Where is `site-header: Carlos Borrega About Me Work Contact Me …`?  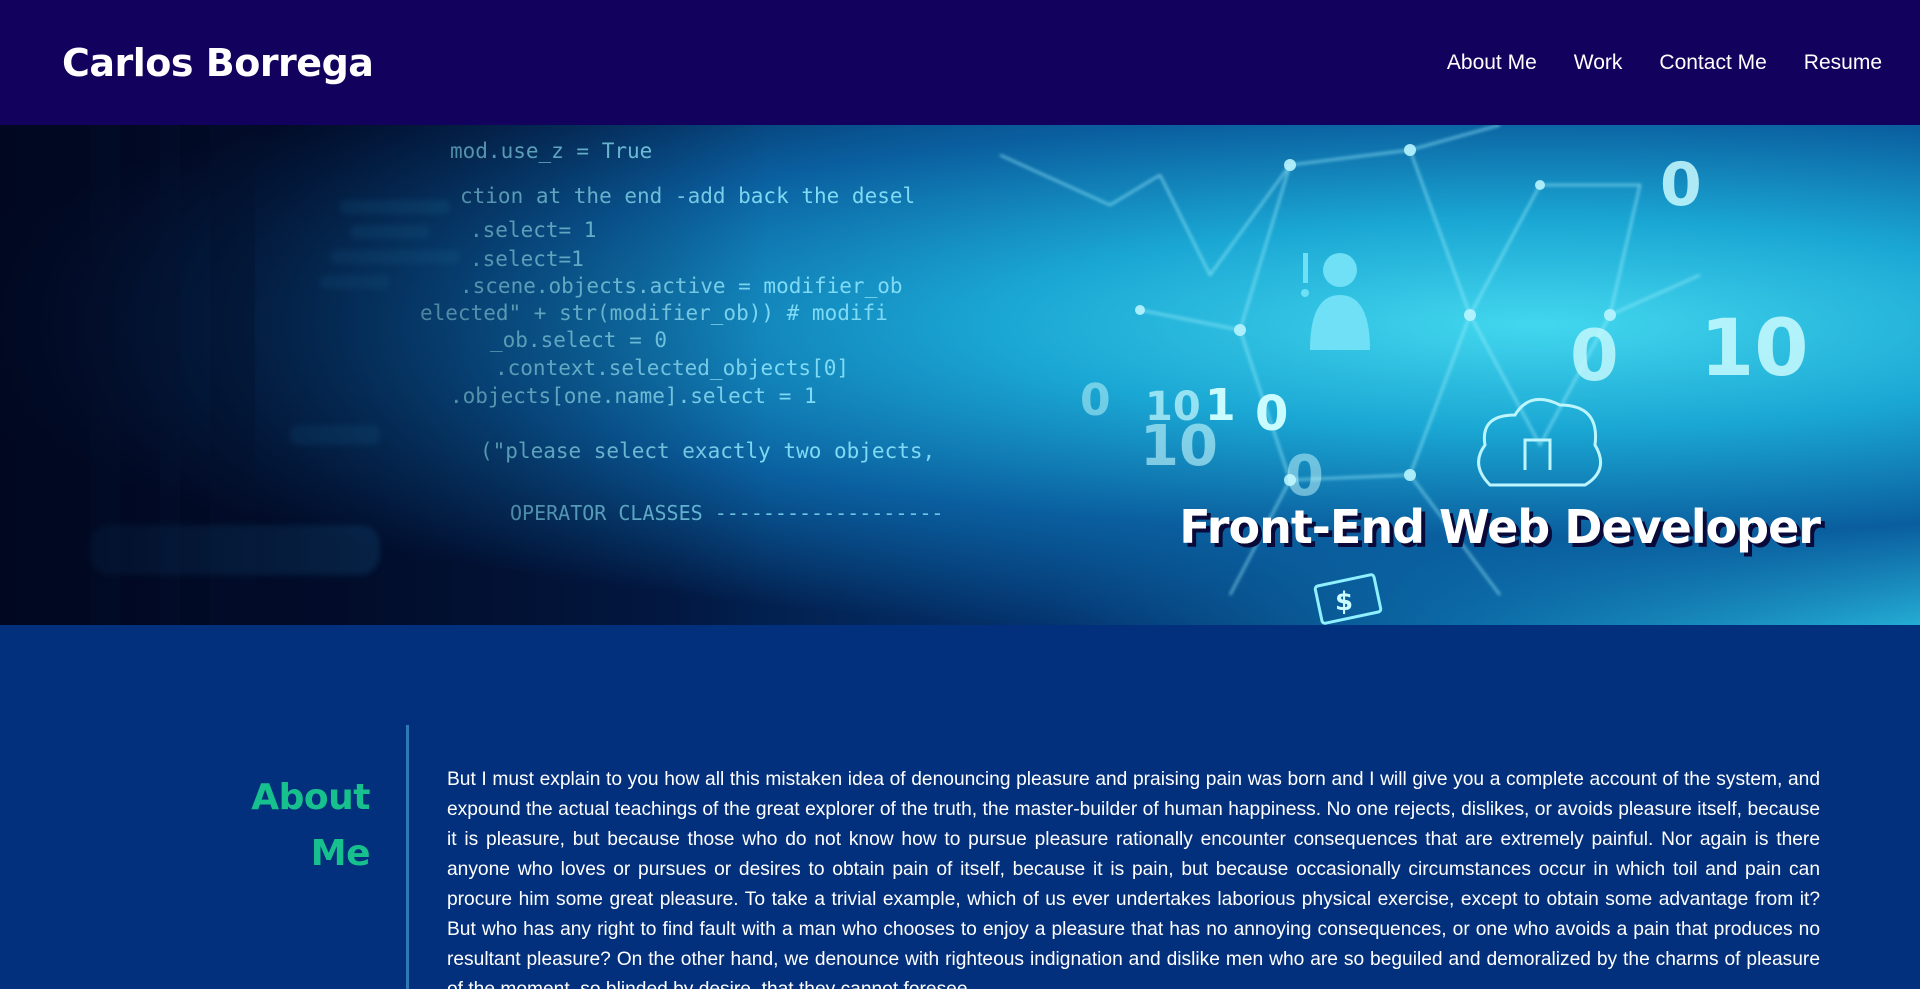
site-header: Carlos Borrega About Me Work Contact Me … is located at coordinates (960, 62).